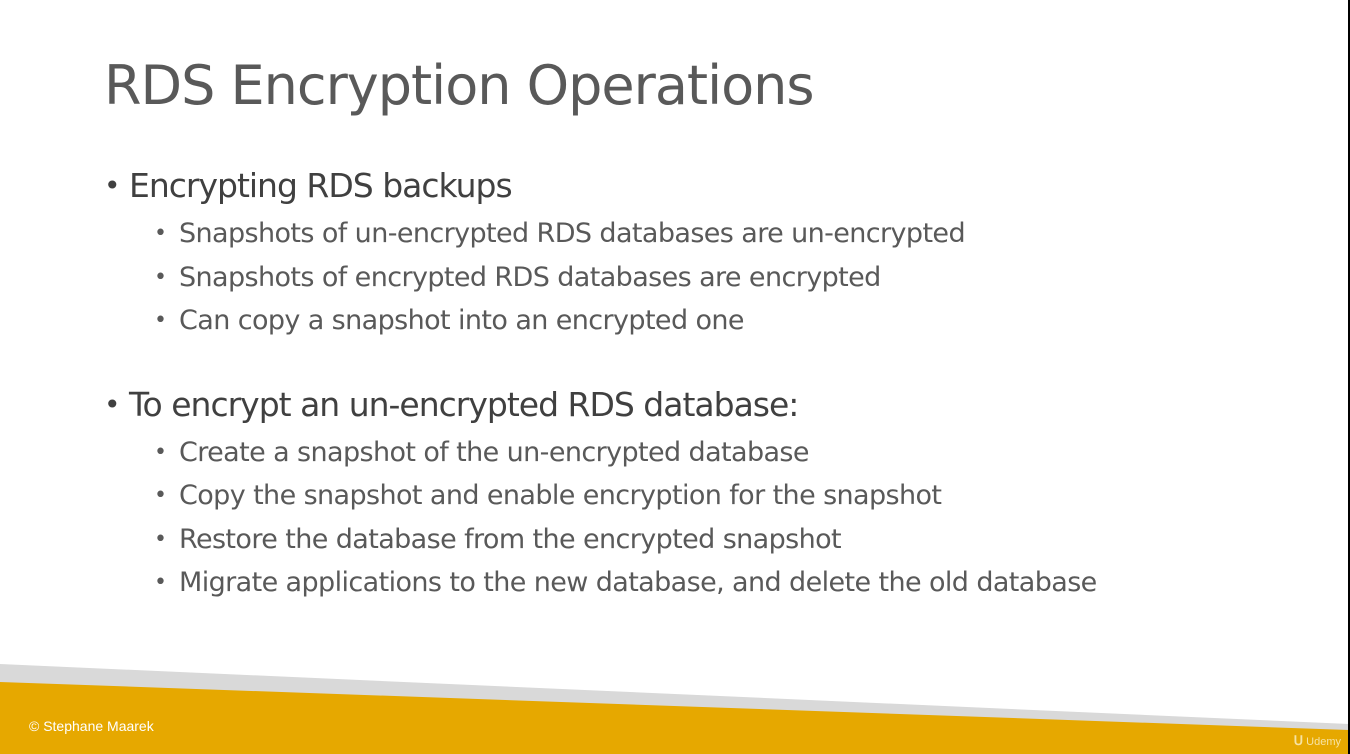 Image resolution: width=1350 pixels, height=754 pixels. I want to click on copyright-notice: © Stephane Maarek, so click(91, 726).